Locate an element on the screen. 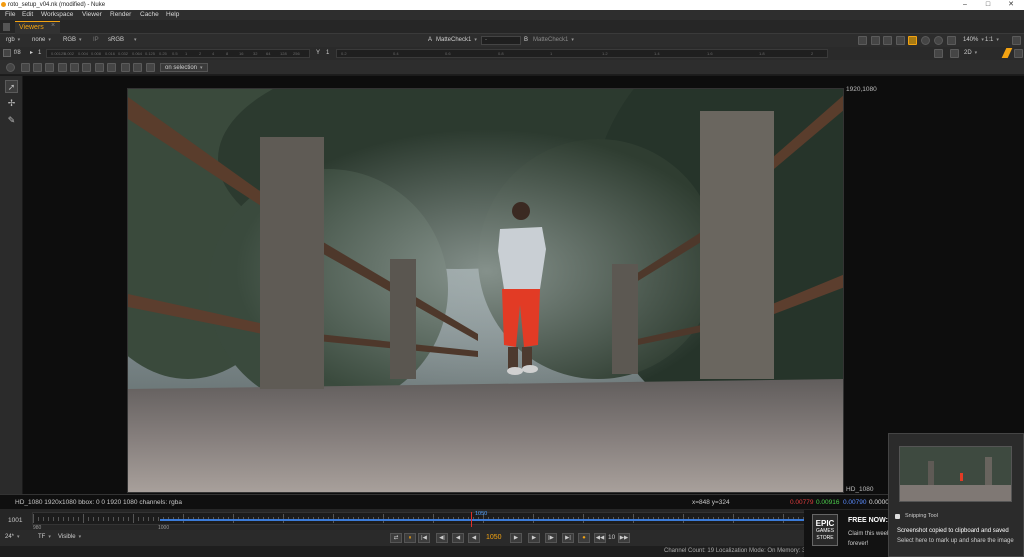 Image resolution: width=1024 pixels, height=557 pixels. show-points-icon is located at coordinates (62, 67).